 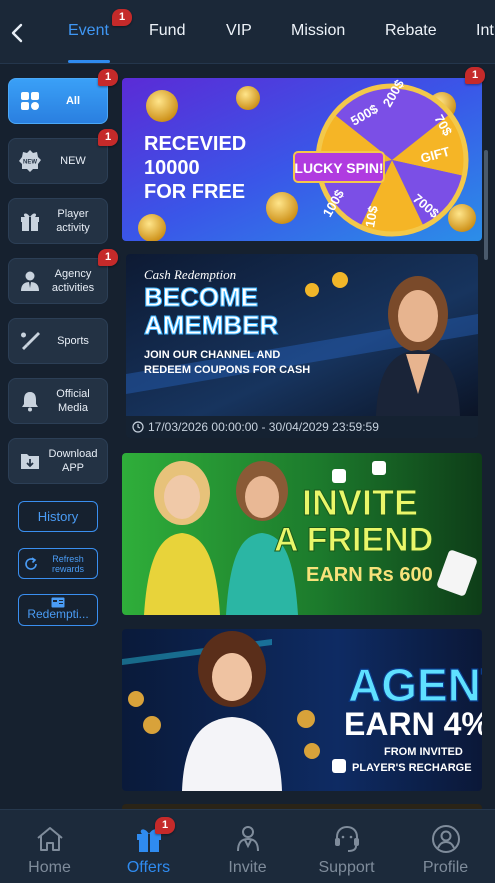 I want to click on member-script-title: Cash Redemption, so click(x=190, y=274).